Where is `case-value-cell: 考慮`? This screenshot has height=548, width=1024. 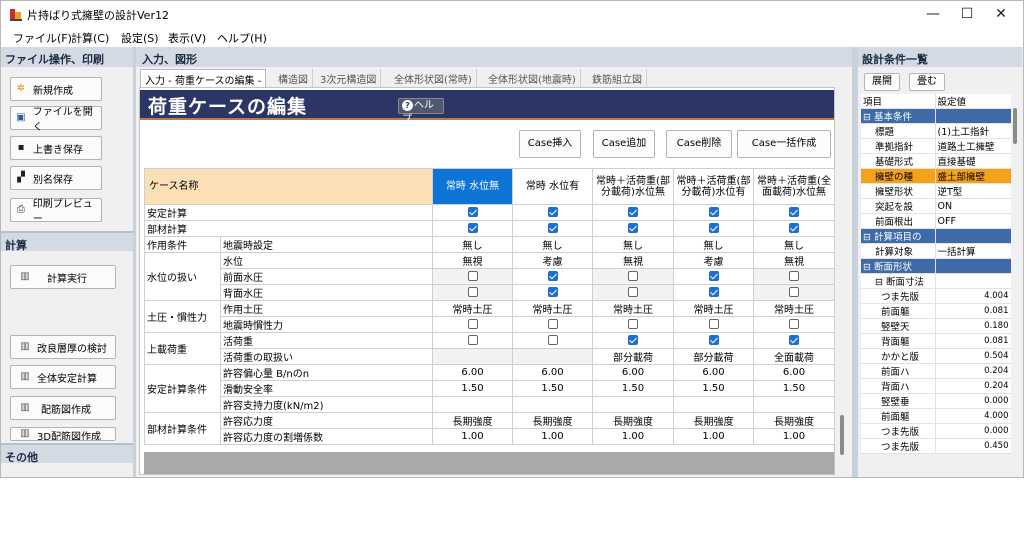 case-value-cell: 考慮 is located at coordinates (552, 260).